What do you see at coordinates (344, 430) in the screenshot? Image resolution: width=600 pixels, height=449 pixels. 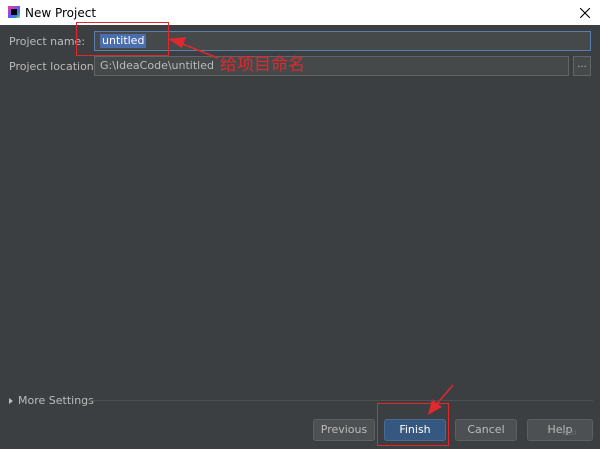 I see `previous-button: Previous` at bounding box center [344, 430].